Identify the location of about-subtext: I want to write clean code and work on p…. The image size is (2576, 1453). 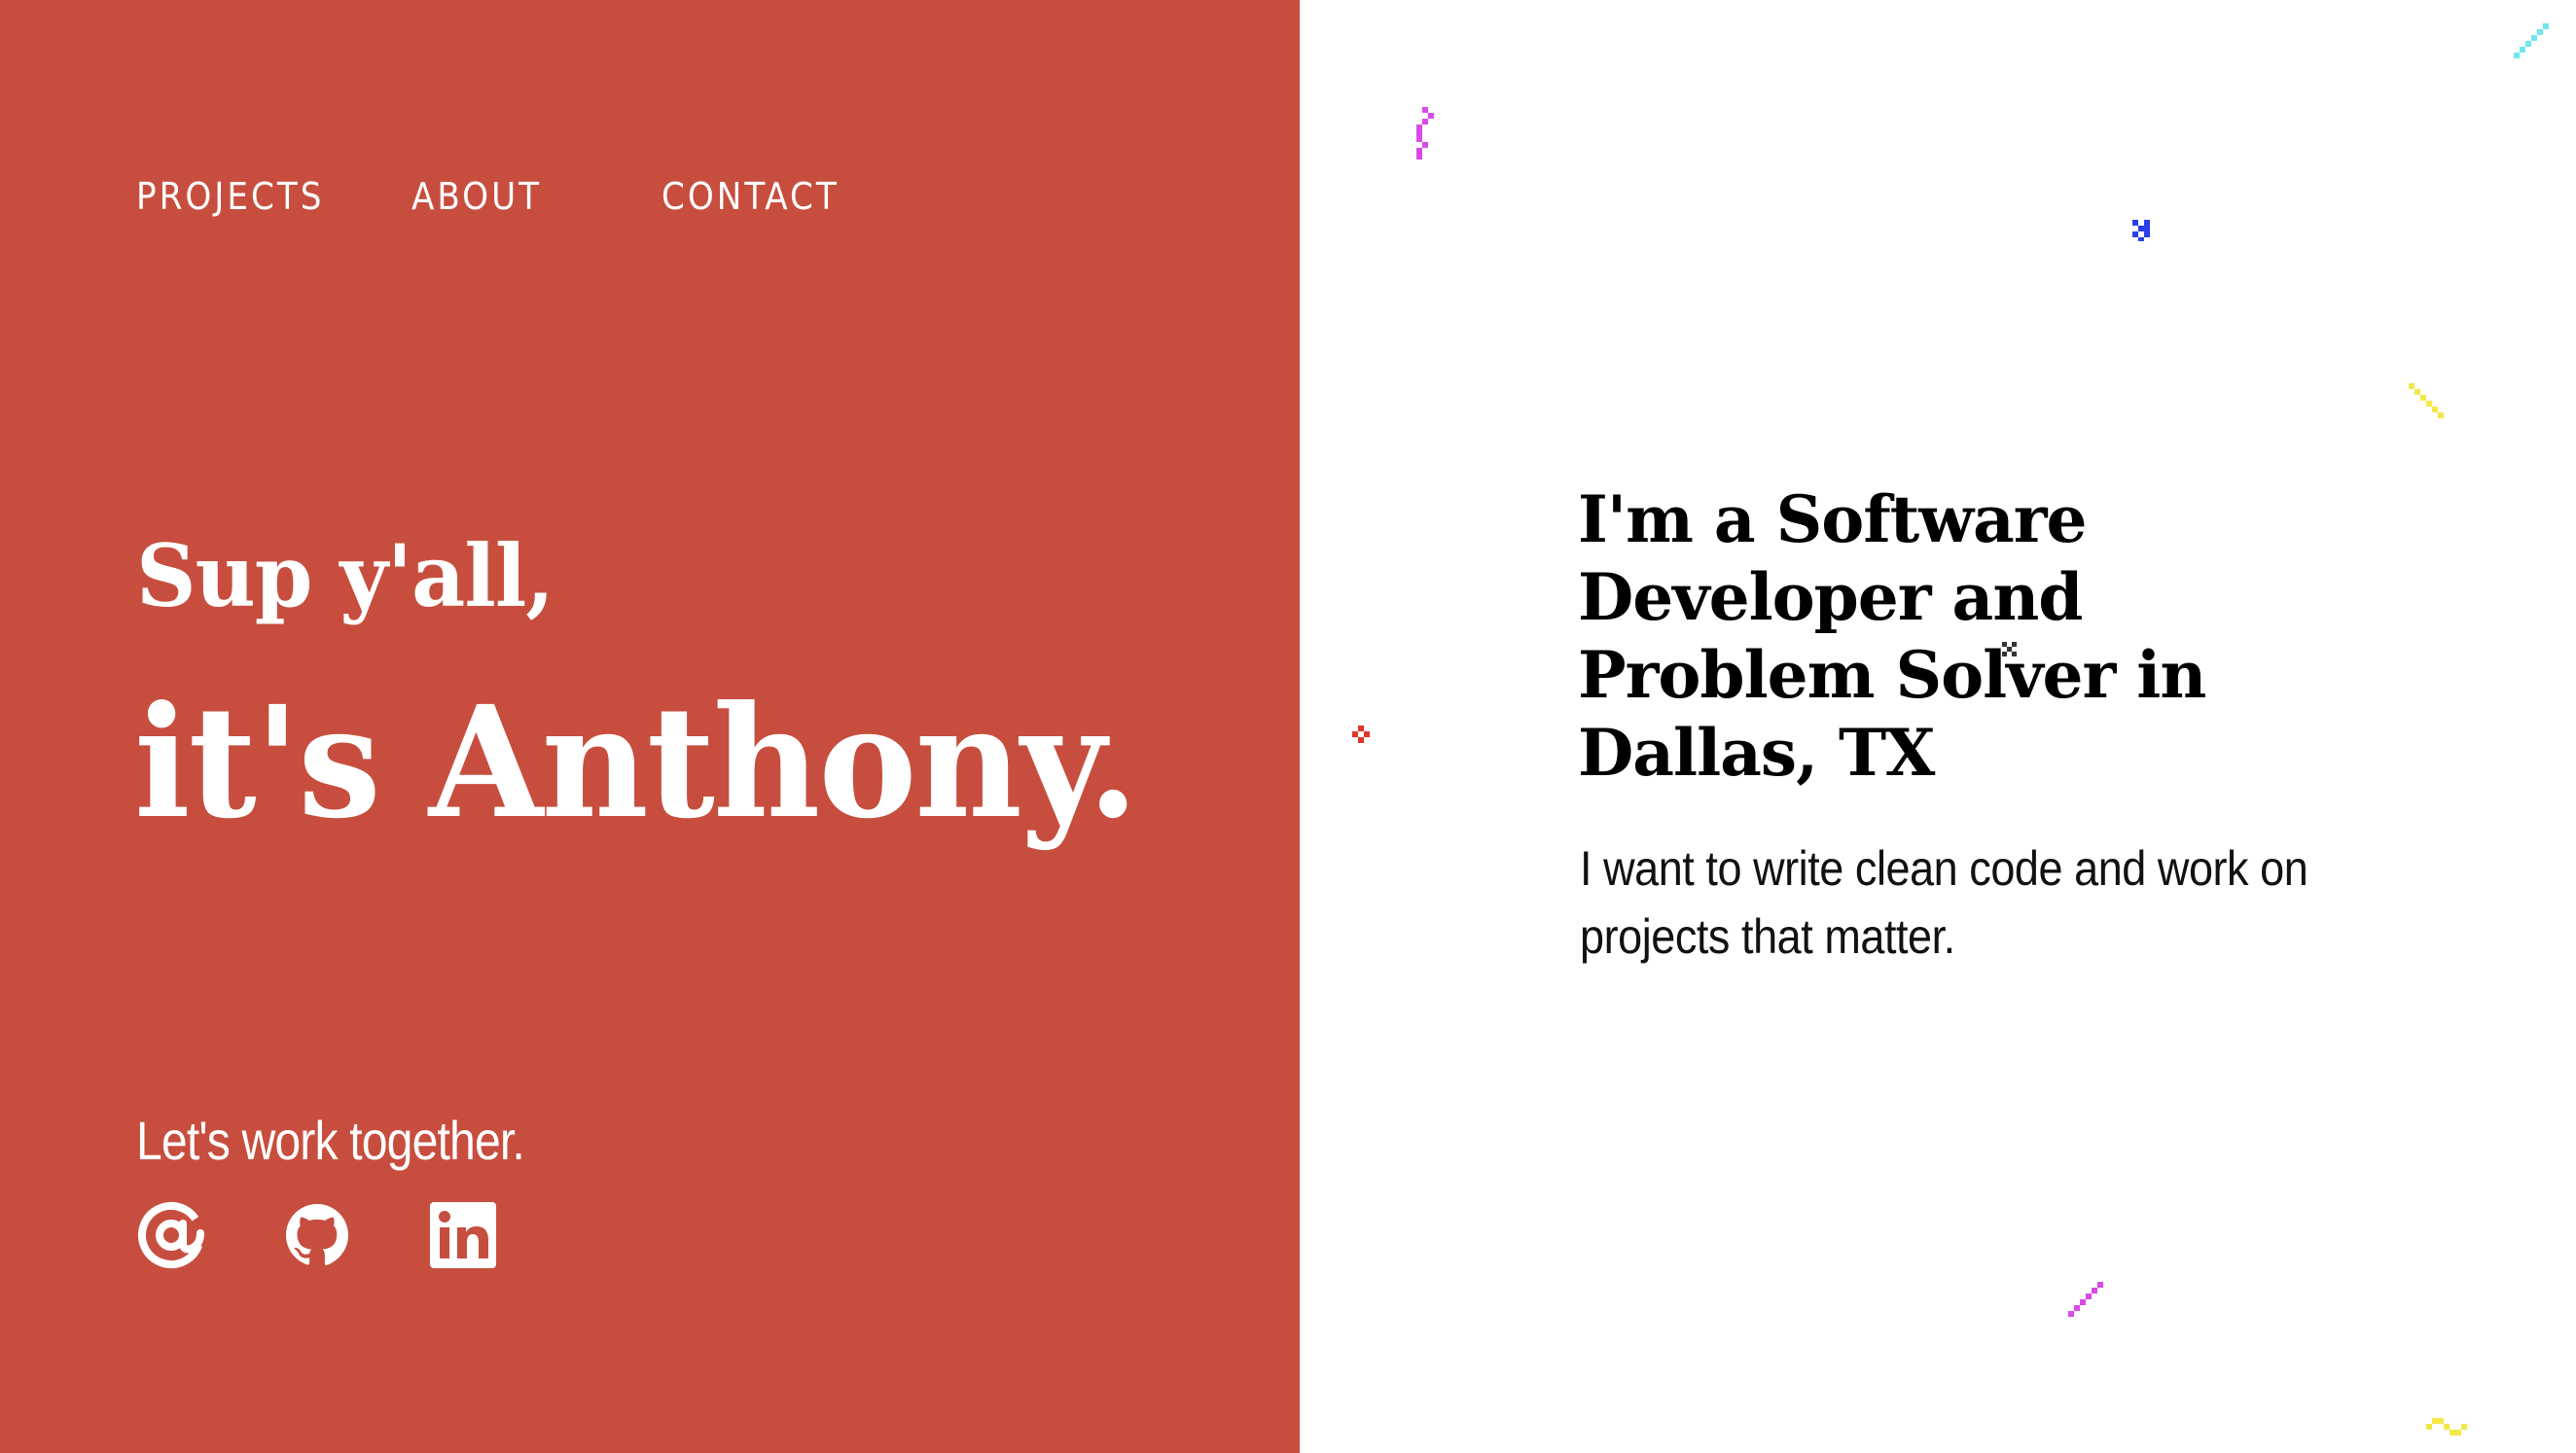
(1944, 902).